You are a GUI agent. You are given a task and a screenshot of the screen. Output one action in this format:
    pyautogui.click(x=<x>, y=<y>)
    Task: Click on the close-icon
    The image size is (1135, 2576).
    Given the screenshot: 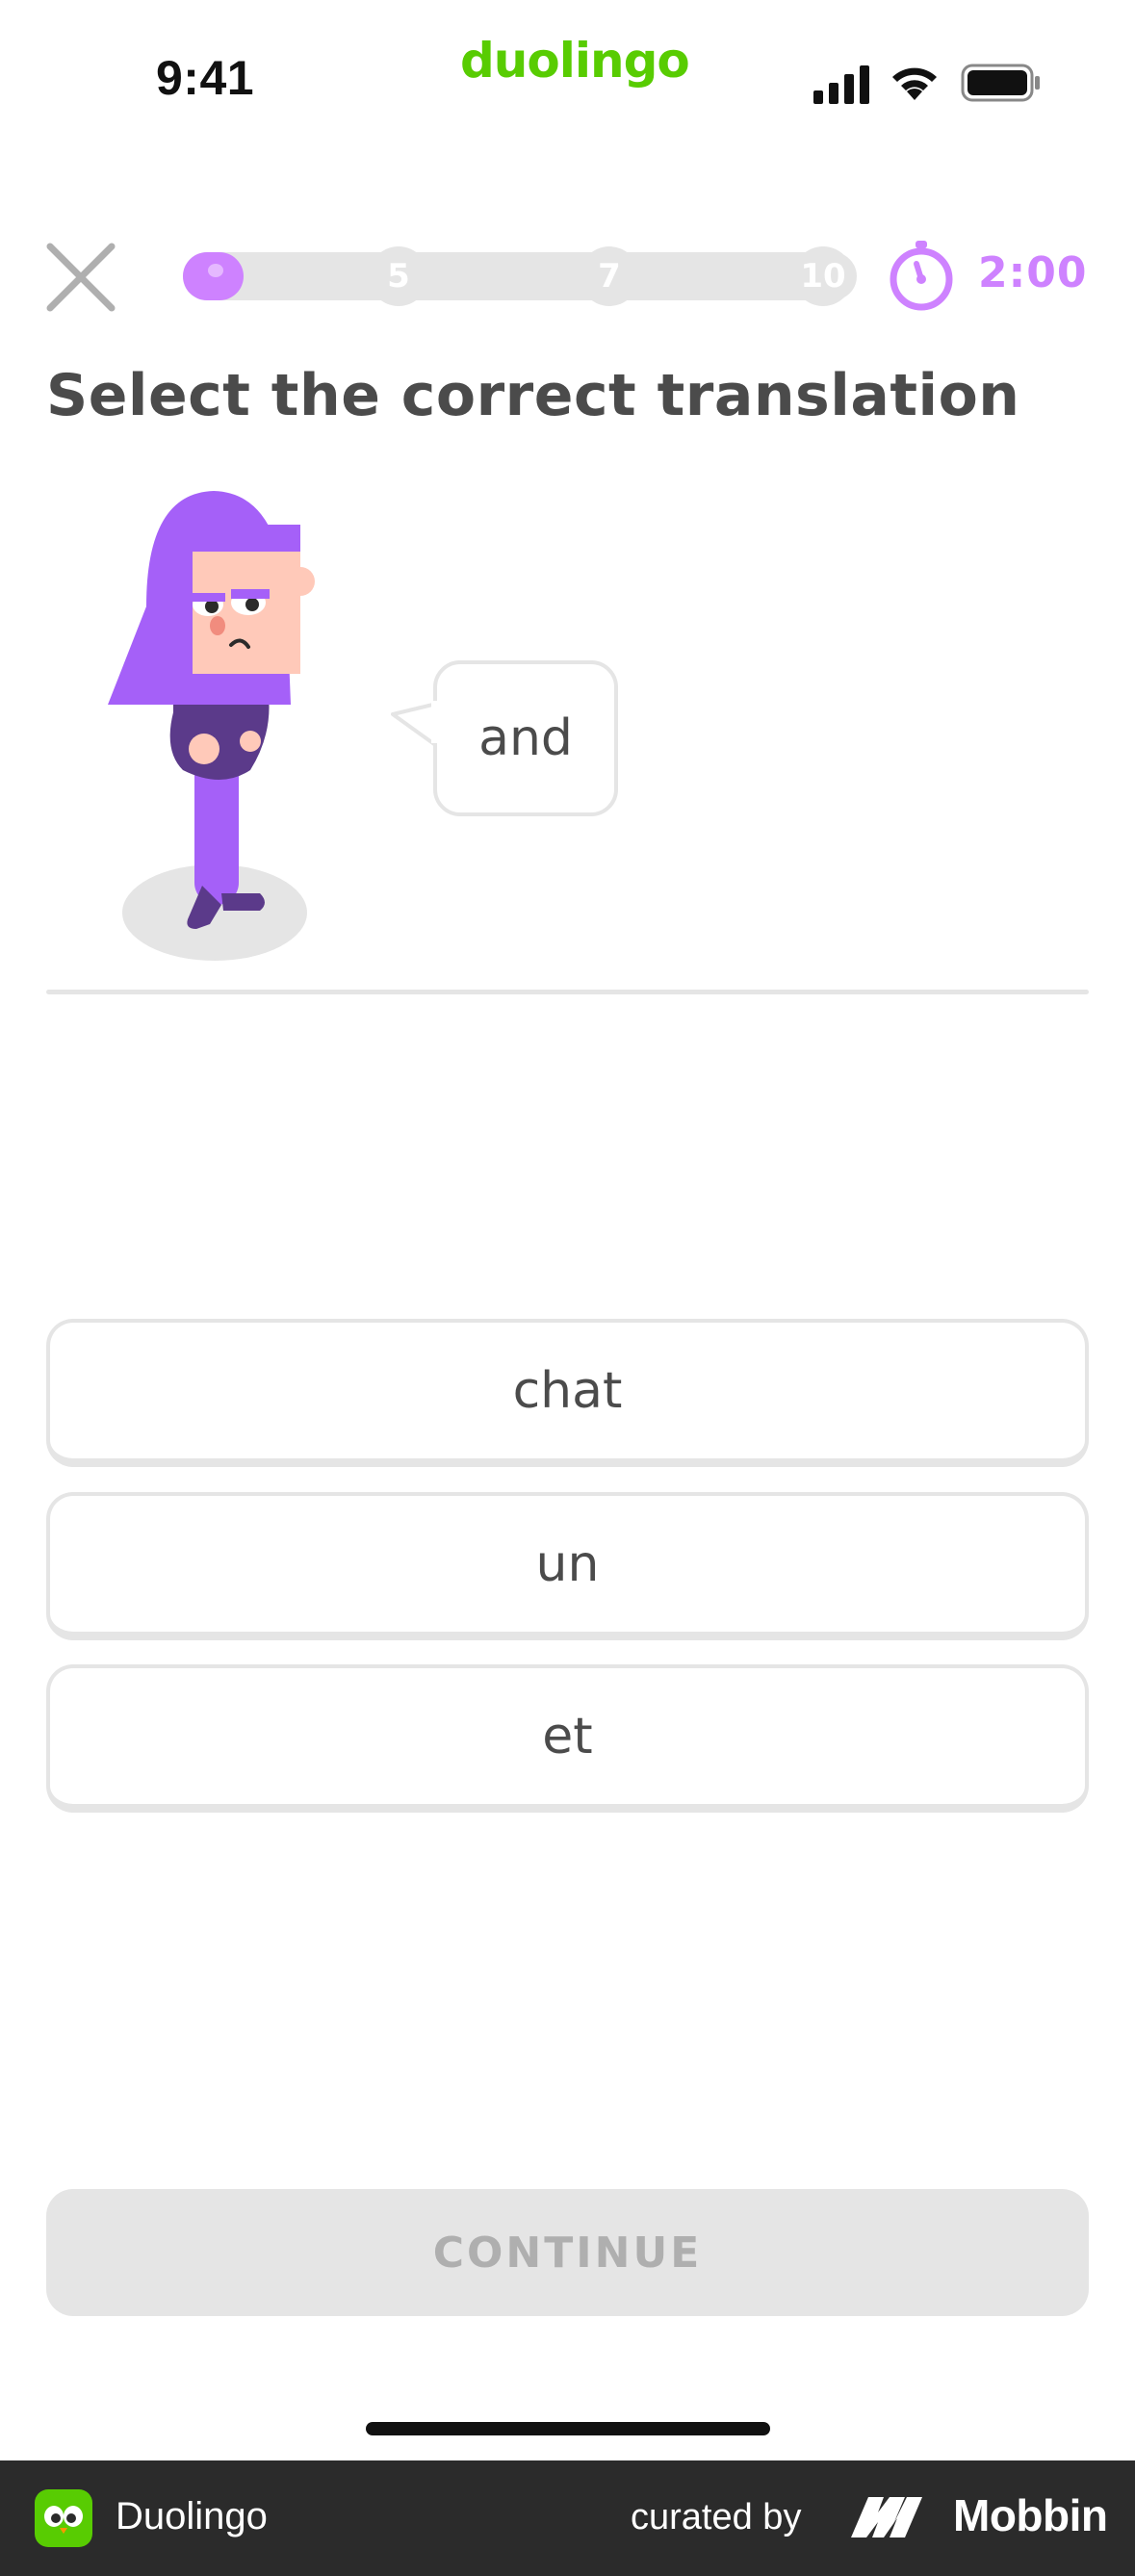 What is the action you would take?
    pyautogui.click(x=81, y=277)
    